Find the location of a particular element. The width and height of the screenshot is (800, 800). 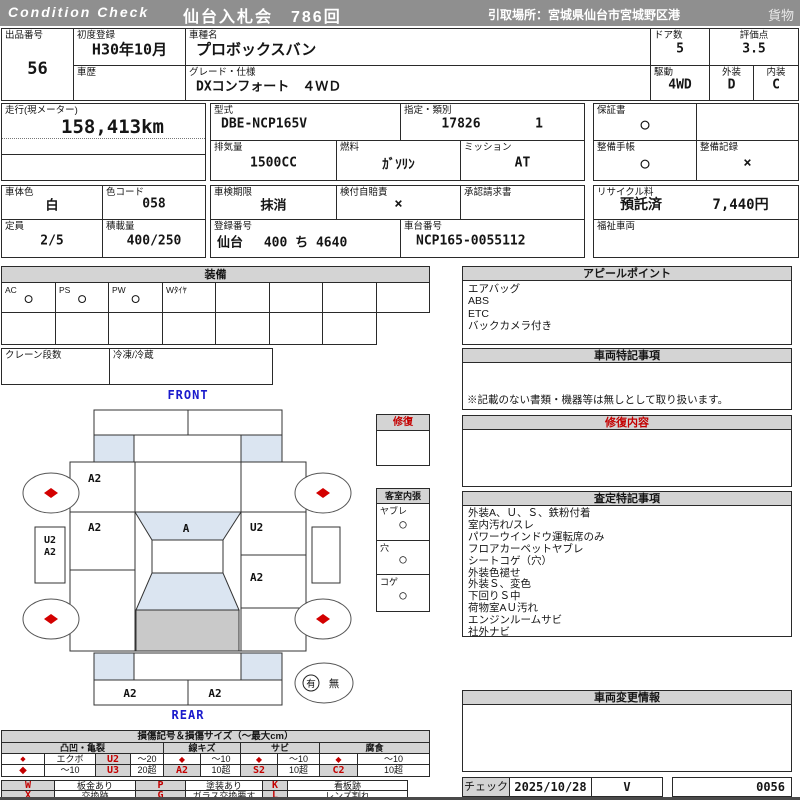

equipment-cell-wtire: Wﾀｲﾔ is located at coordinates (189, 297).